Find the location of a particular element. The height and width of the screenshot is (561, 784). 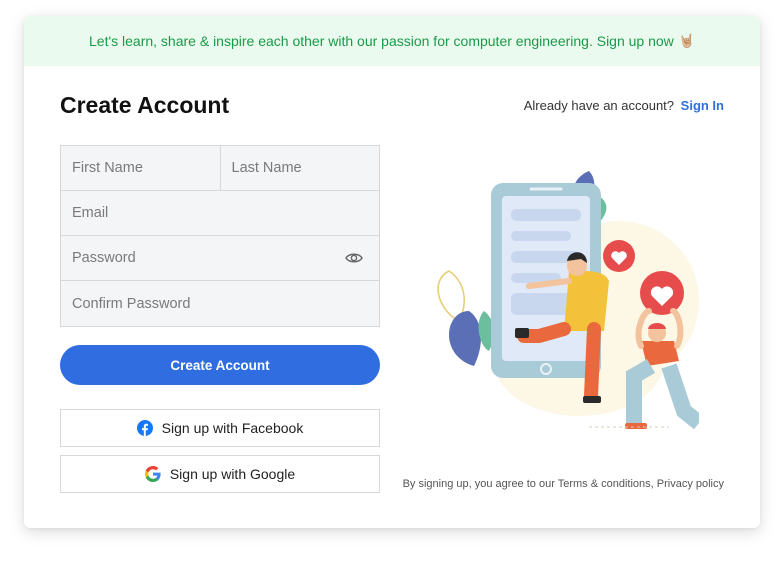

confirm-password-field: Confirm Password is located at coordinates (220, 303).